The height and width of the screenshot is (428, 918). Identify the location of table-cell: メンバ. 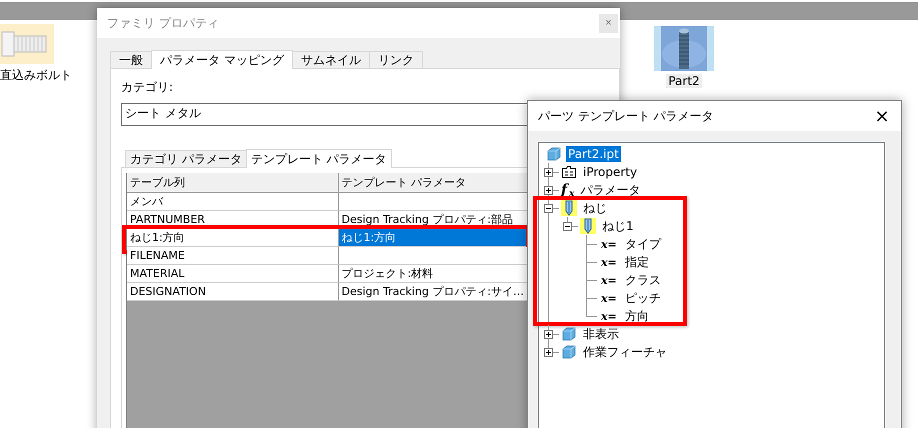
(233, 202).